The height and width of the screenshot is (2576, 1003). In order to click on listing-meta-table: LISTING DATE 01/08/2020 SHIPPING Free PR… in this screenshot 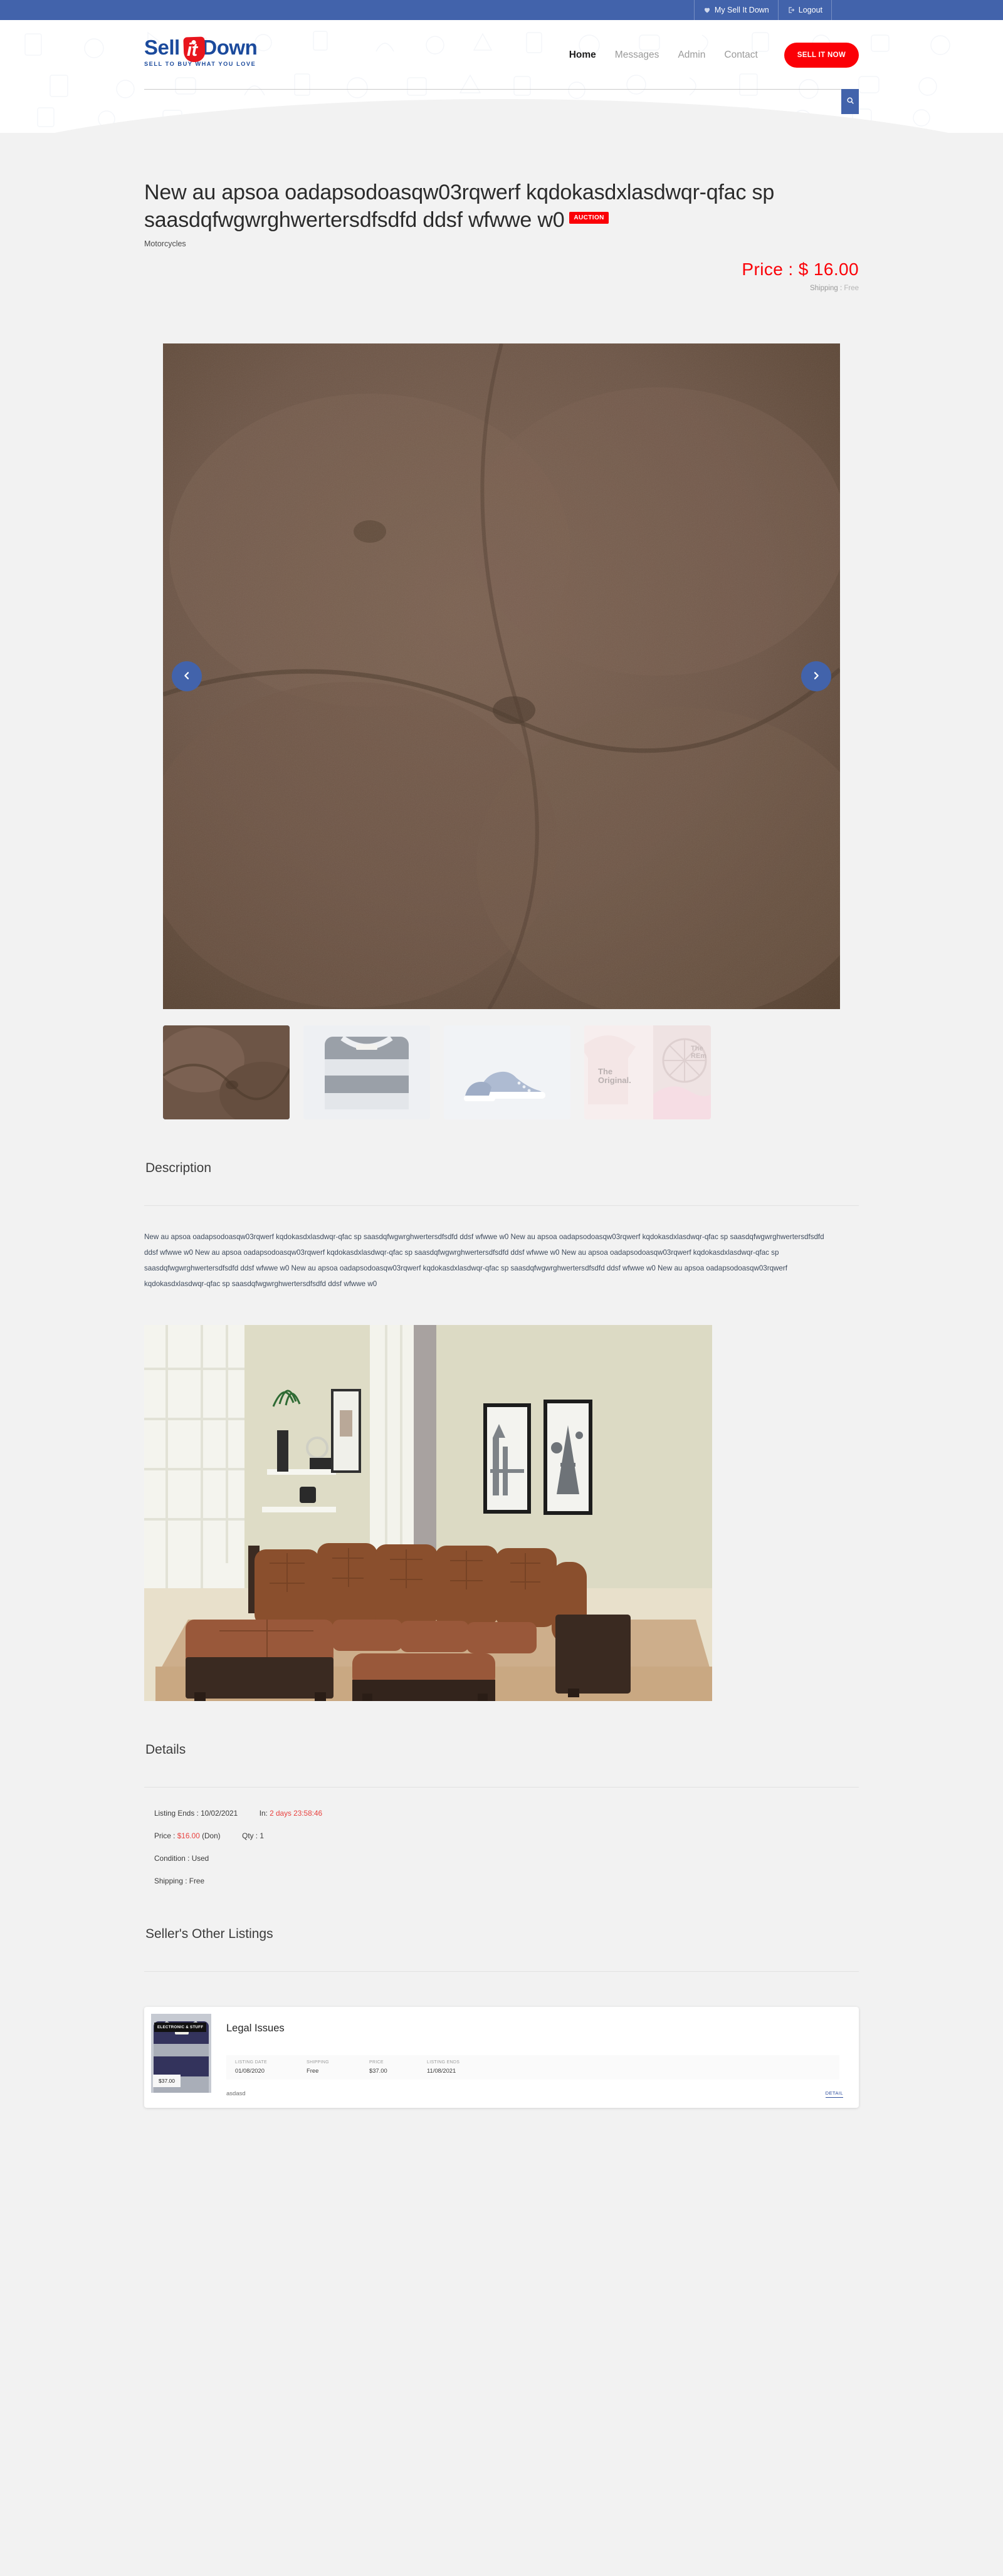, I will do `click(532, 2067)`.